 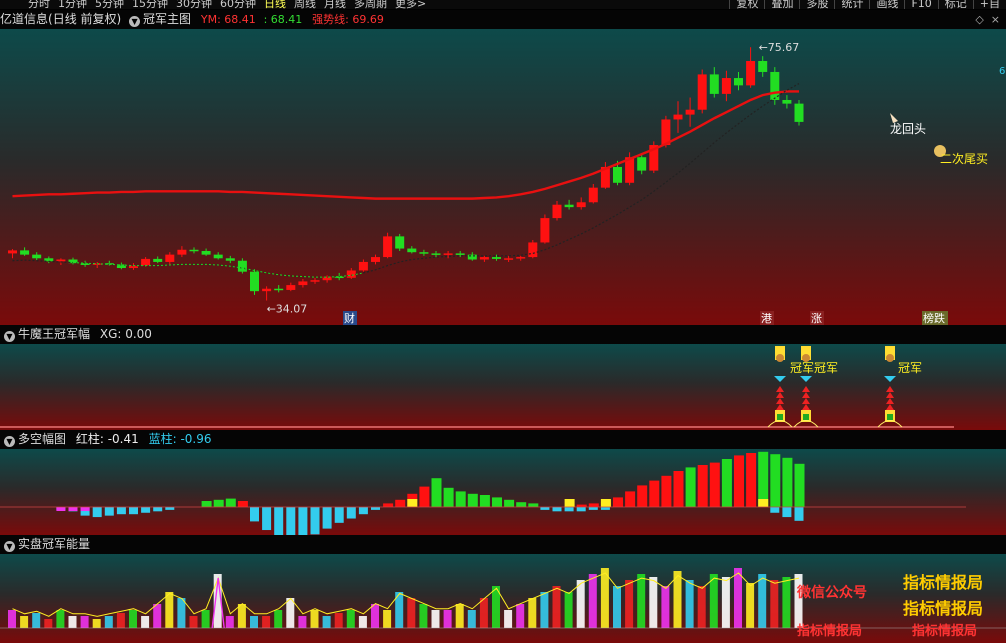 I want to click on money-bag-icon, so click(x=806, y=358).